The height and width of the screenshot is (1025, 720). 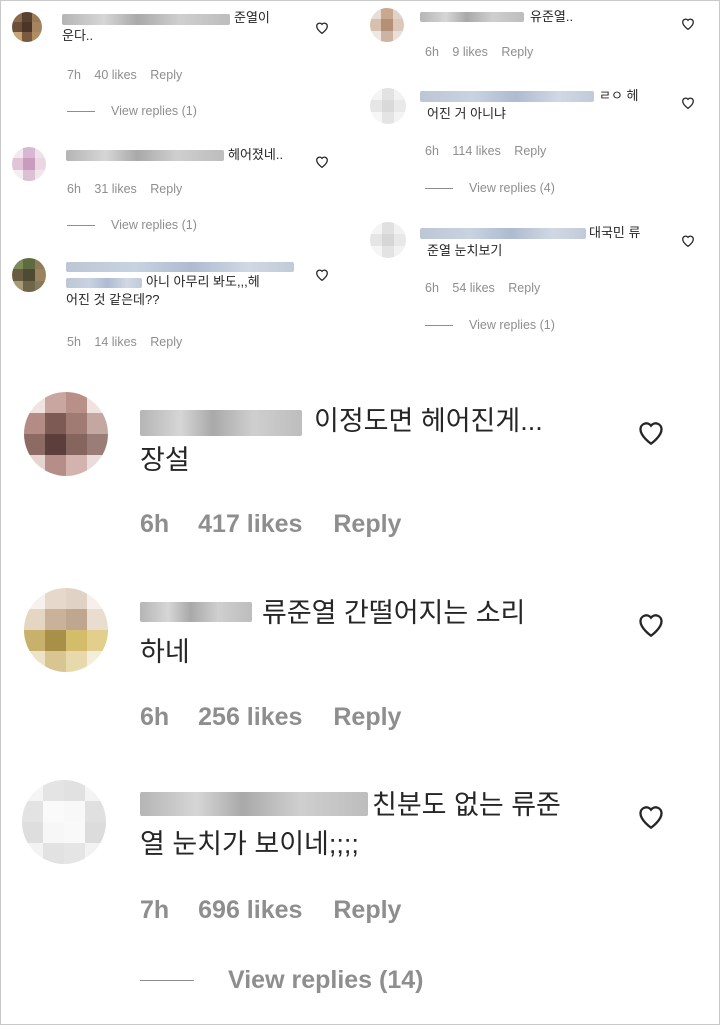 What do you see at coordinates (512, 188) in the screenshot?
I see `view-replies-label: View replies (4)` at bounding box center [512, 188].